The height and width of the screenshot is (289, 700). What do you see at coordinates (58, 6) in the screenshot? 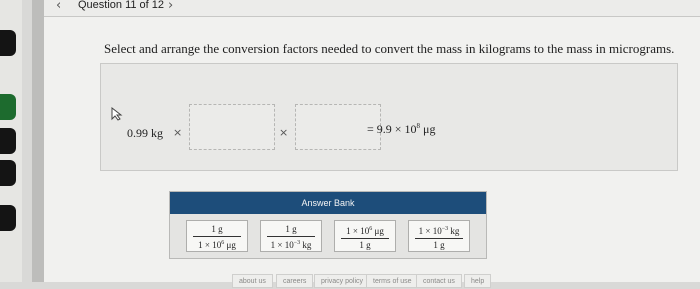
I see `chevron-left-icon: ‹` at bounding box center [58, 6].